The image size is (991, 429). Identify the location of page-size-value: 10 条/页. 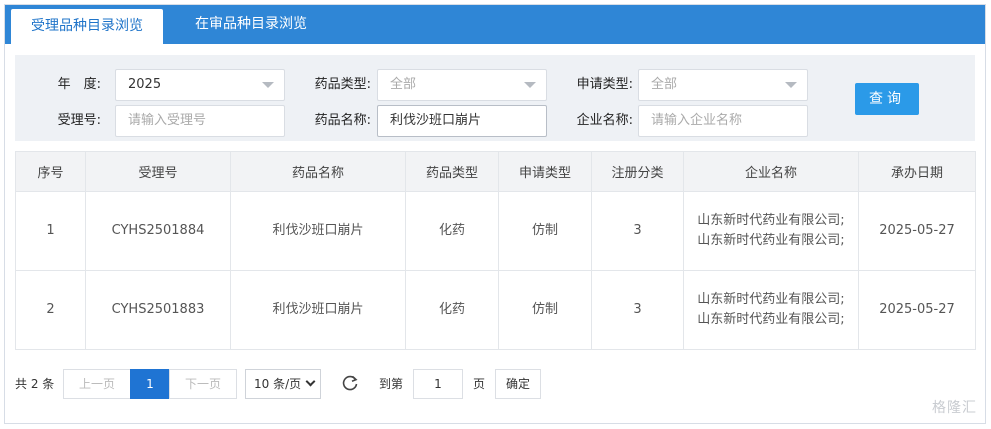
(278, 384).